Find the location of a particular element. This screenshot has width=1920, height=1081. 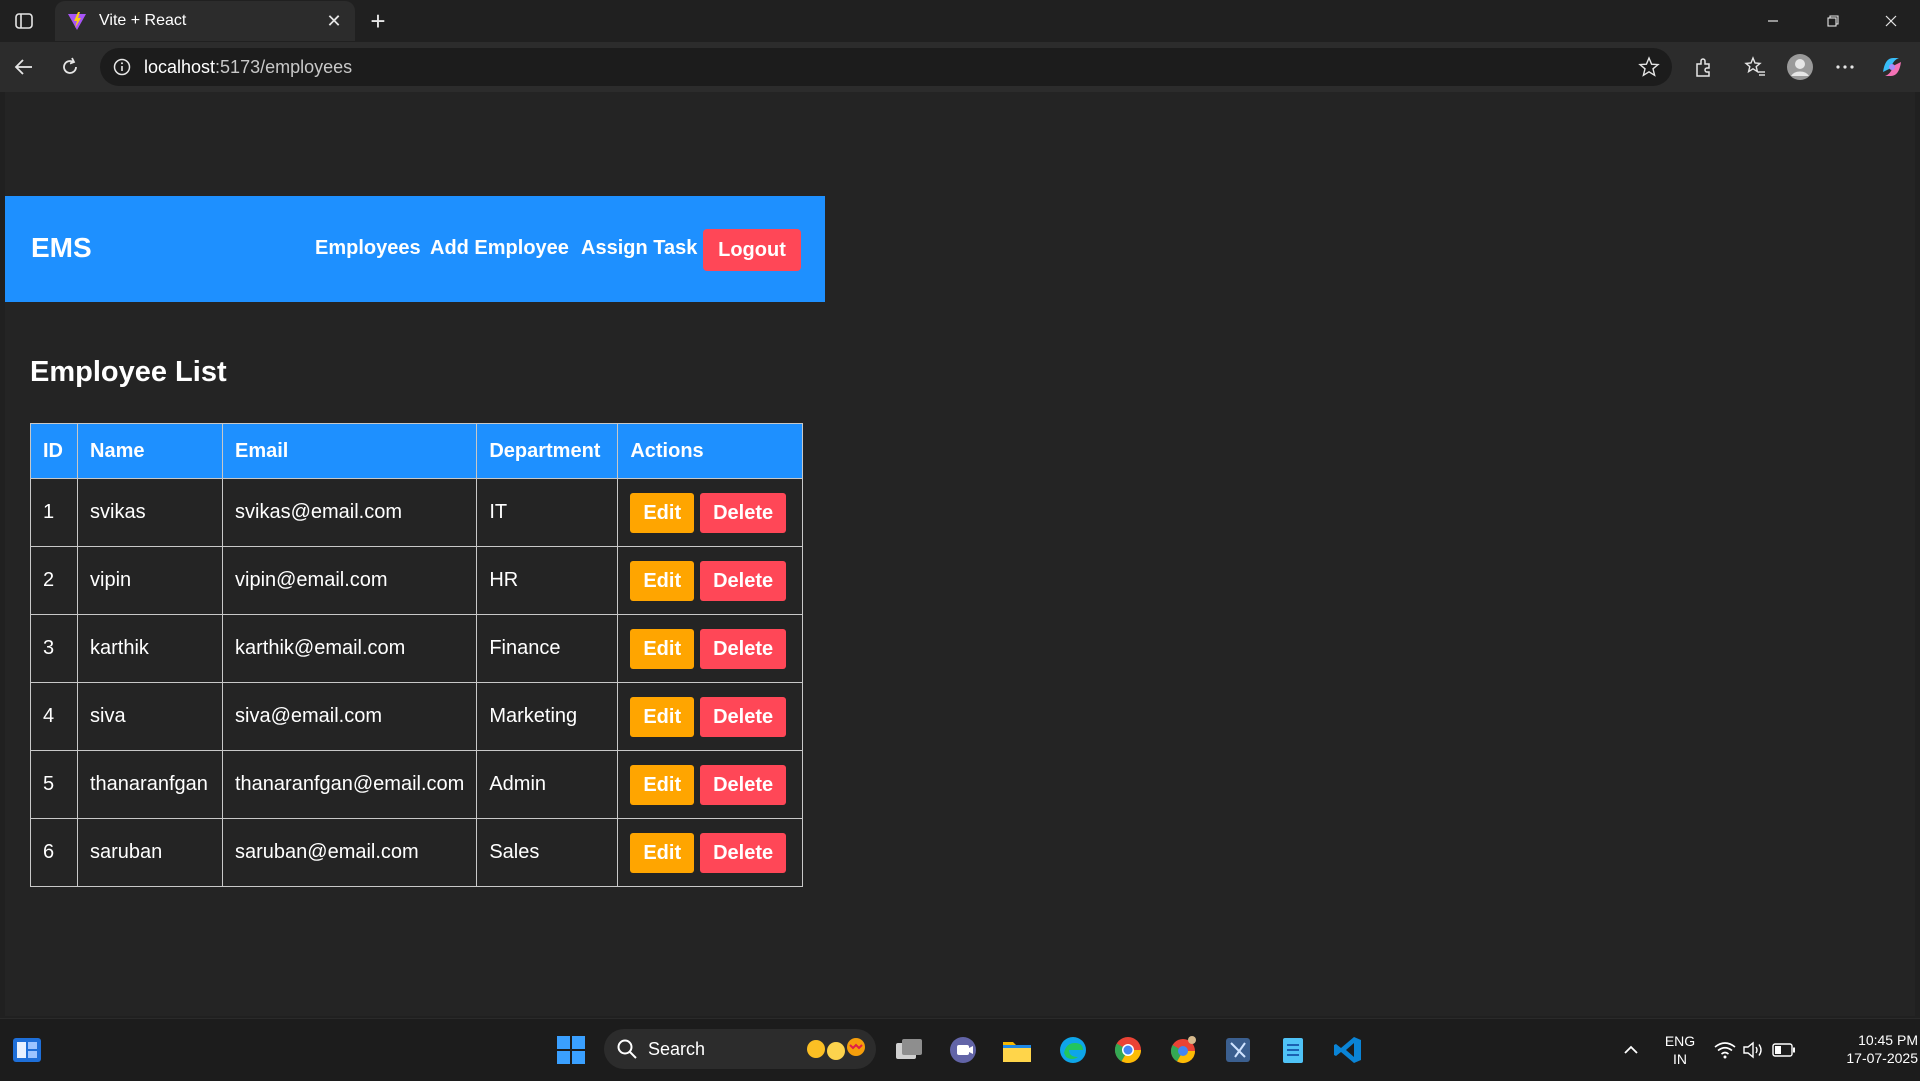

minimize-icon is located at coordinates (1773, 21).